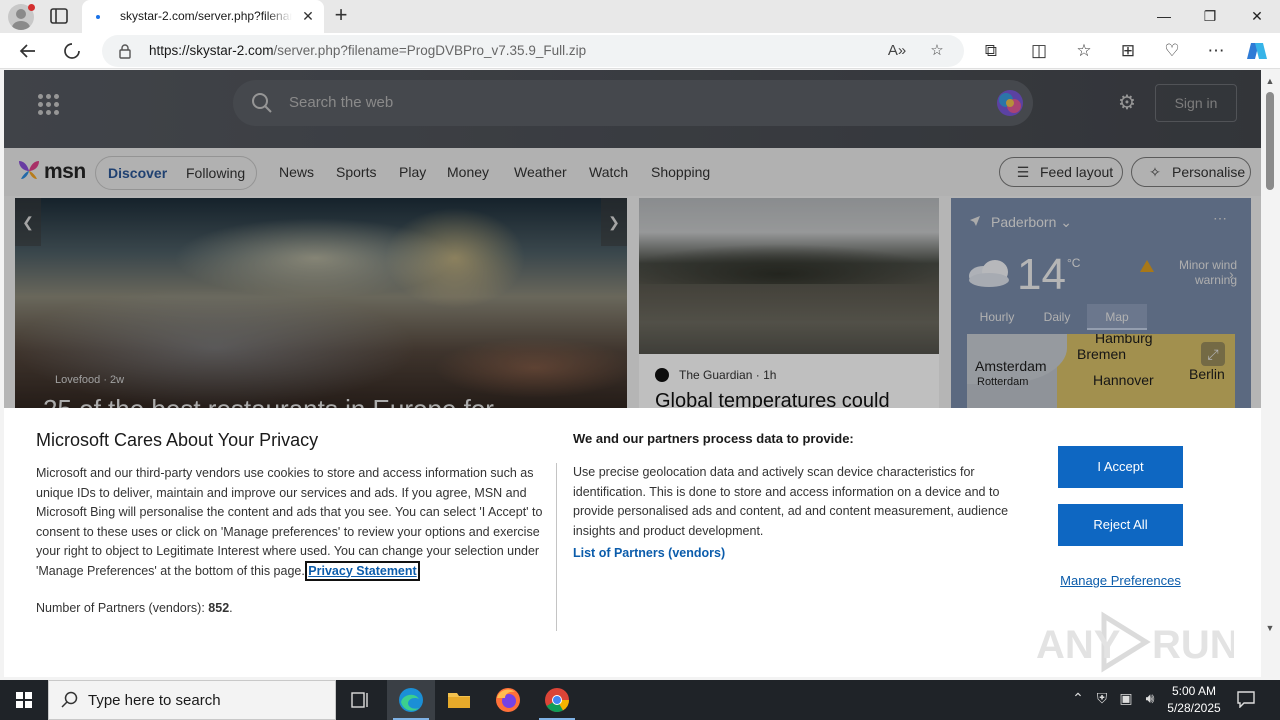  Describe the element at coordinates (308, 16) in the screenshot. I see `tab-close-icon: ✕` at that location.